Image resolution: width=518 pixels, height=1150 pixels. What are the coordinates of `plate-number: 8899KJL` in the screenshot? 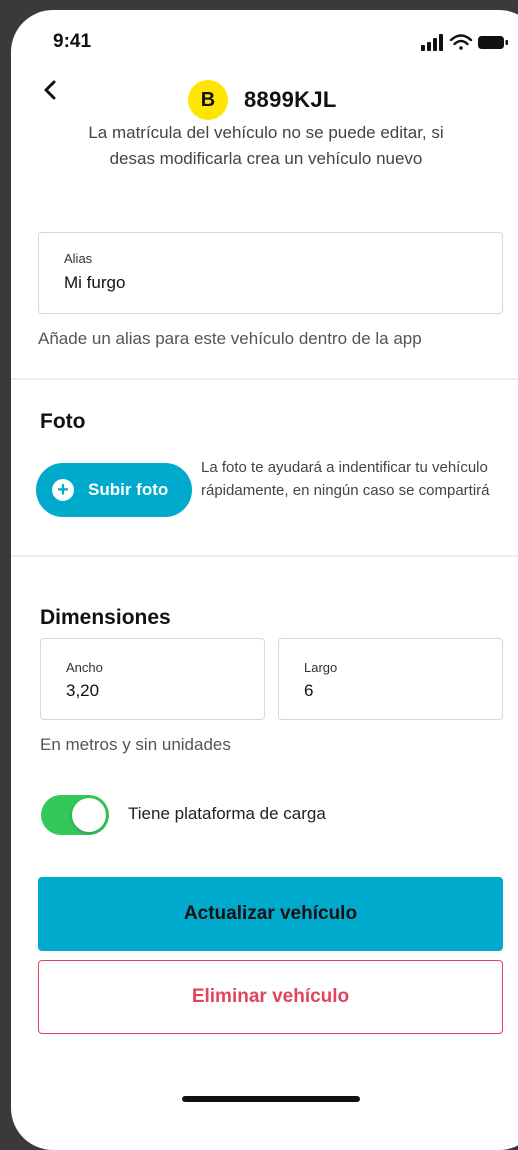 It's located at (290, 99).